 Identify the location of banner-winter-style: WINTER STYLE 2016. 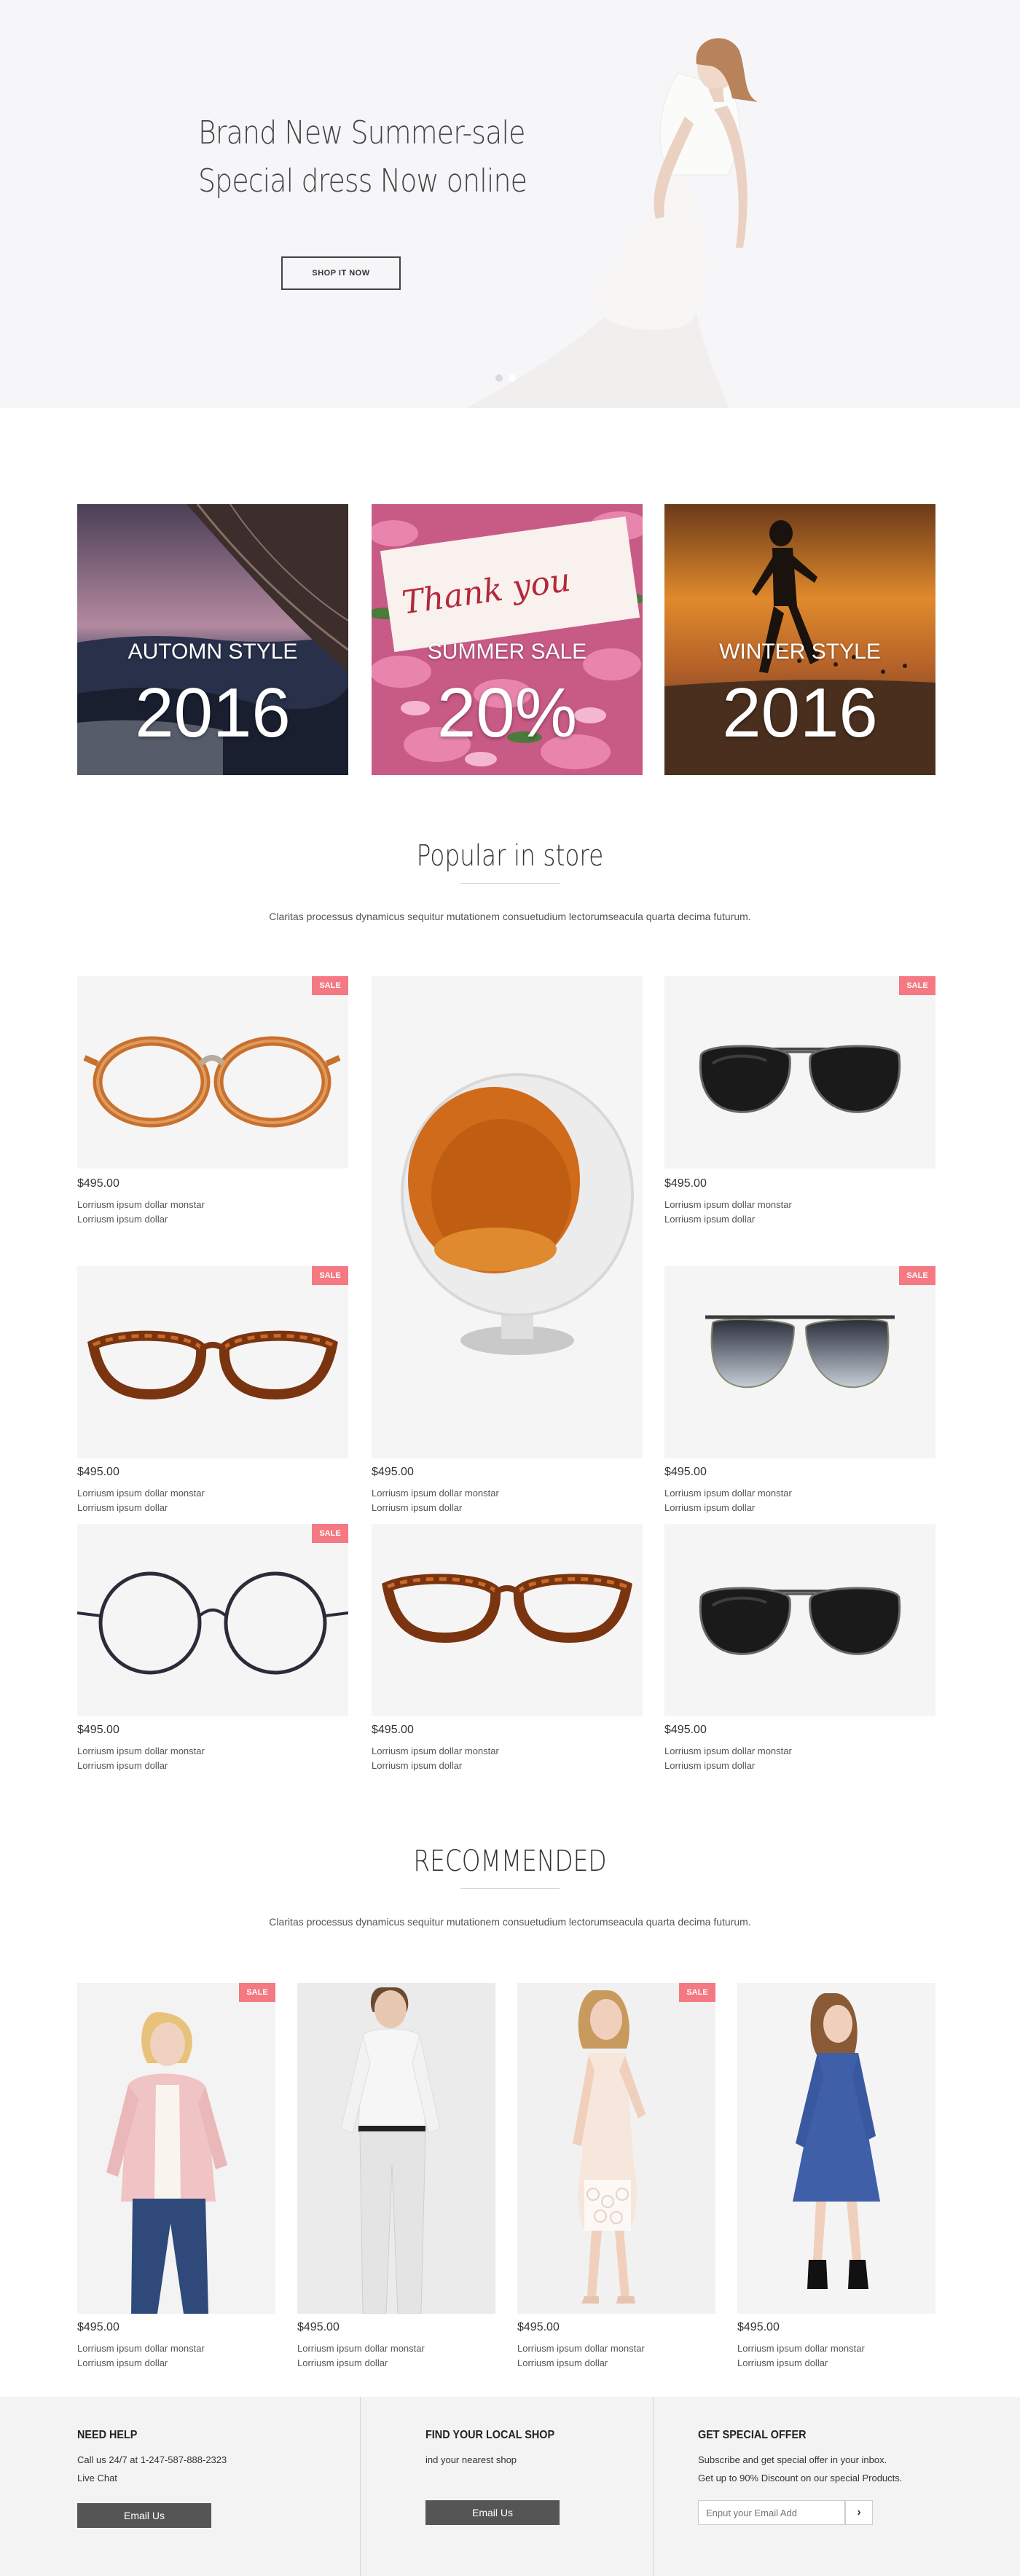
(799, 639).